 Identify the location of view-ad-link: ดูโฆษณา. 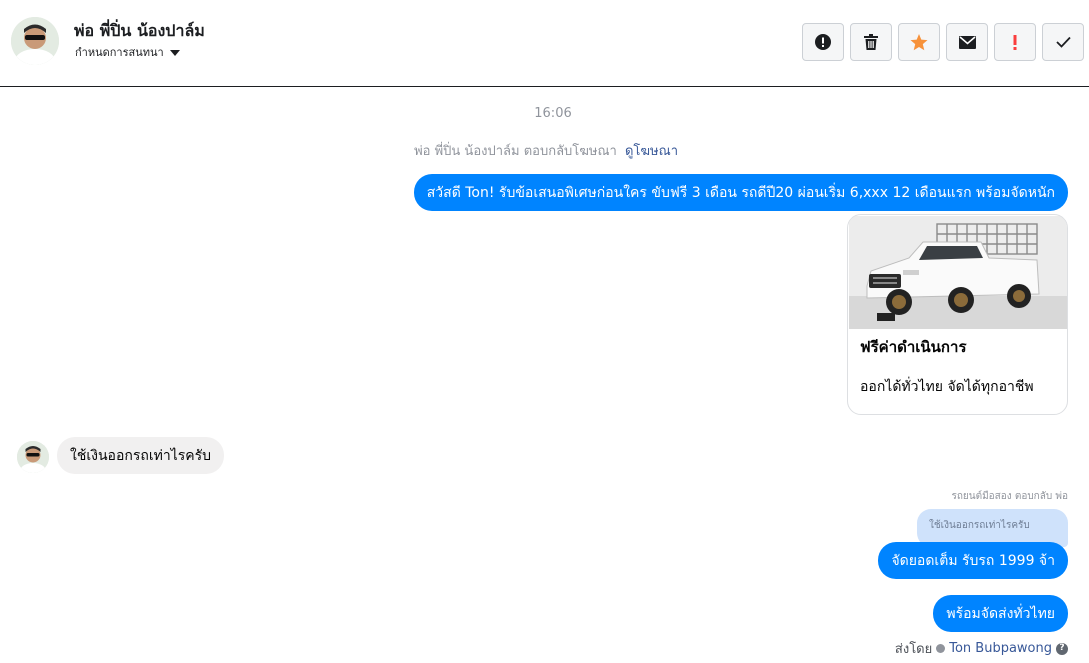
(651, 151).